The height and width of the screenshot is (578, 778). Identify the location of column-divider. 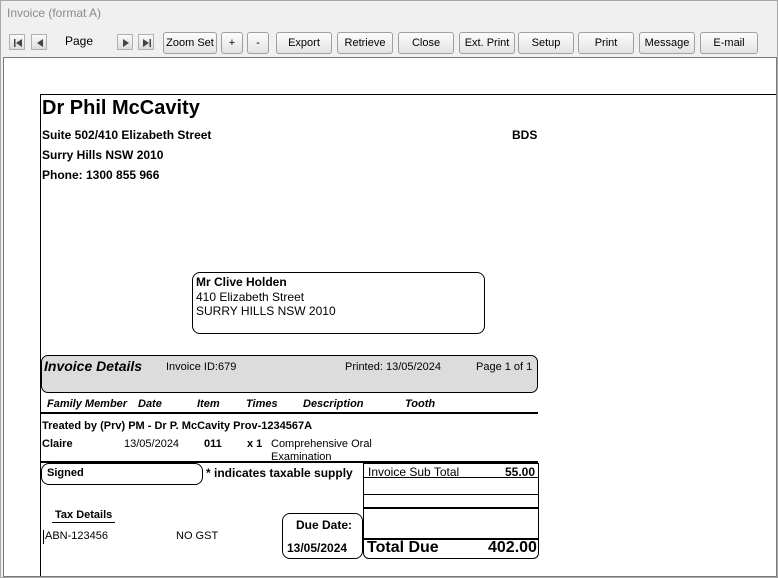
(289, 413).